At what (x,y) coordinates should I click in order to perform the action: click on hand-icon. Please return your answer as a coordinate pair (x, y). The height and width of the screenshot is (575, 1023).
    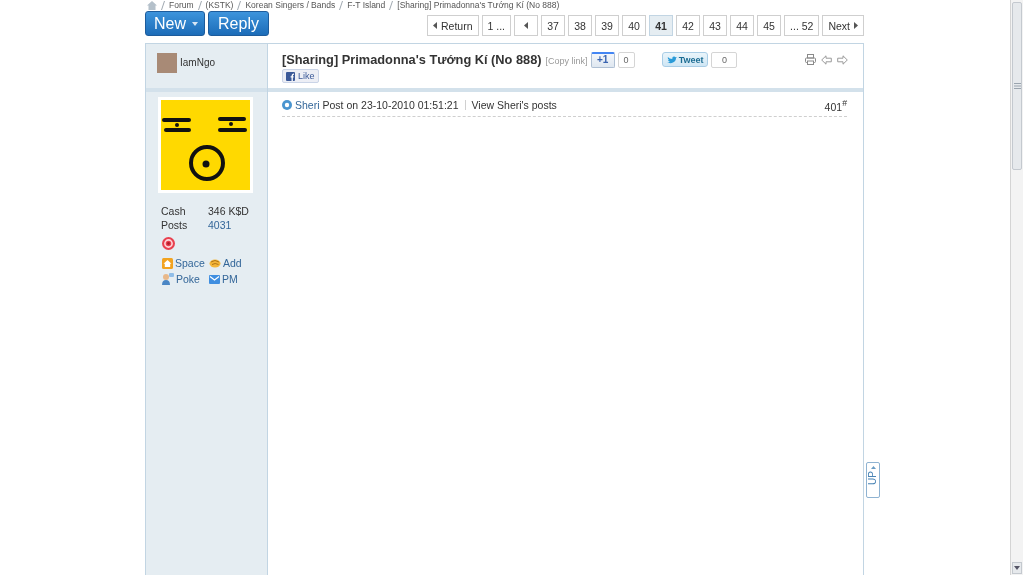
    Looking at the image, I should click on (215, 263).